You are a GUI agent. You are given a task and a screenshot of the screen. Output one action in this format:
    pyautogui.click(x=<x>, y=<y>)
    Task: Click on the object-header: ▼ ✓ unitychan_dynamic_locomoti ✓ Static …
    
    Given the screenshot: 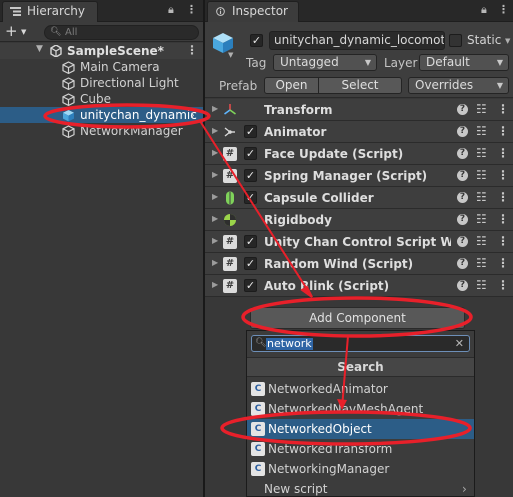 What is the action you would take?
    pyautogui.click(x=359, y=60)
    